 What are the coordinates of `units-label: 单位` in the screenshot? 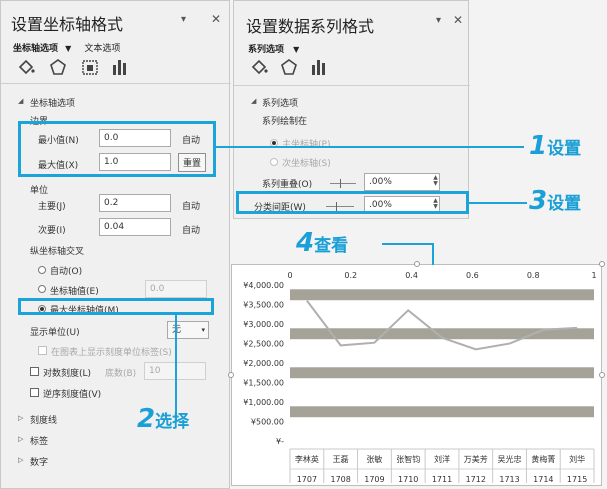 It's located at (39, 191).